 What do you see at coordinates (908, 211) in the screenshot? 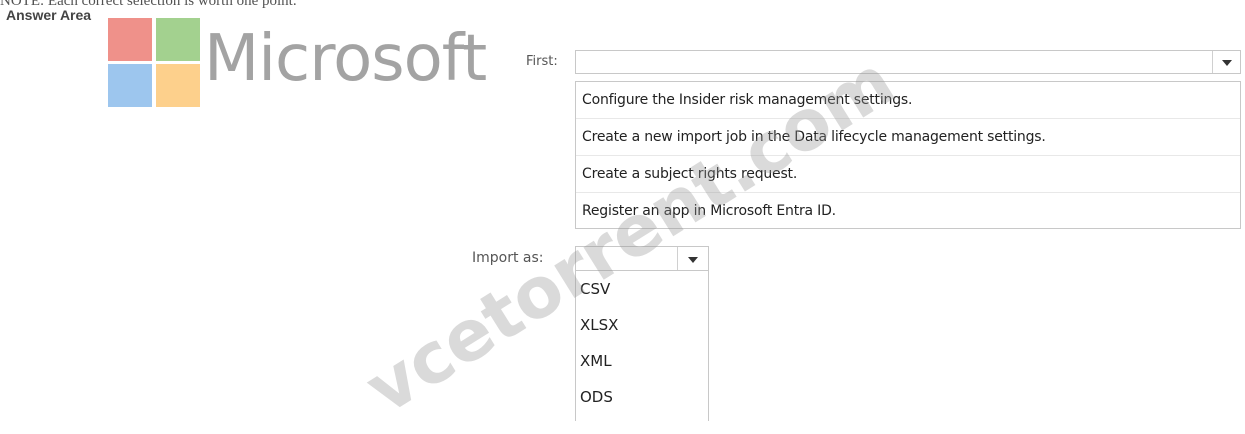
I see `first-option-register-app: Register an app in Microsoft Entra ID.` at bounding box center [908, 211].